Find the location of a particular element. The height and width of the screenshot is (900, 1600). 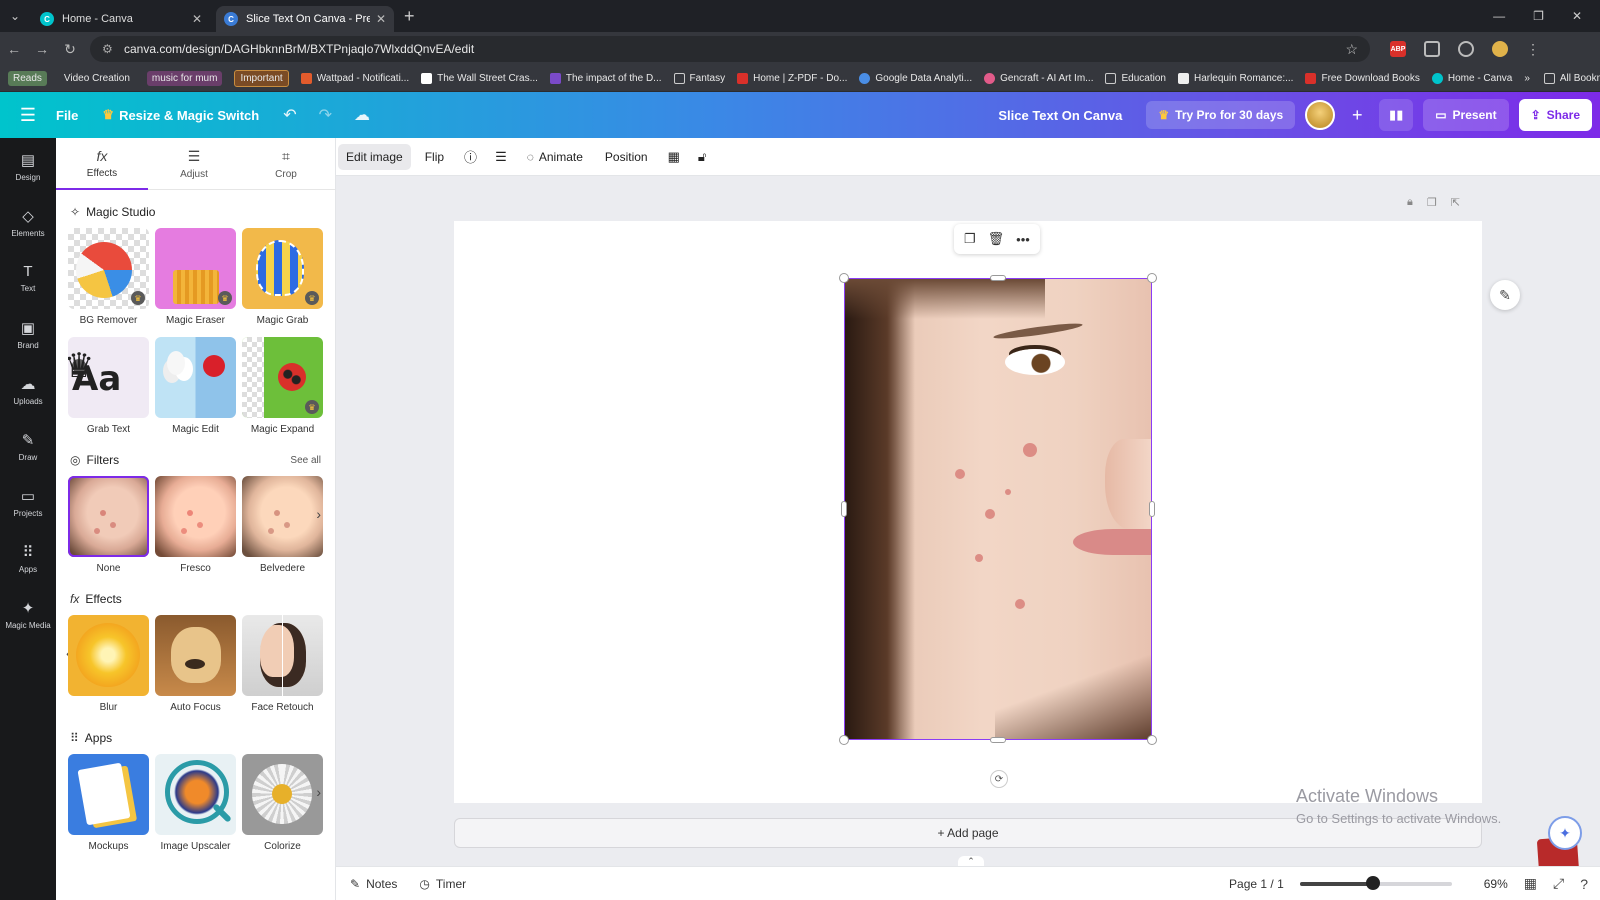

notes-button: ✎ Notes is located at coordinates (373, 884).